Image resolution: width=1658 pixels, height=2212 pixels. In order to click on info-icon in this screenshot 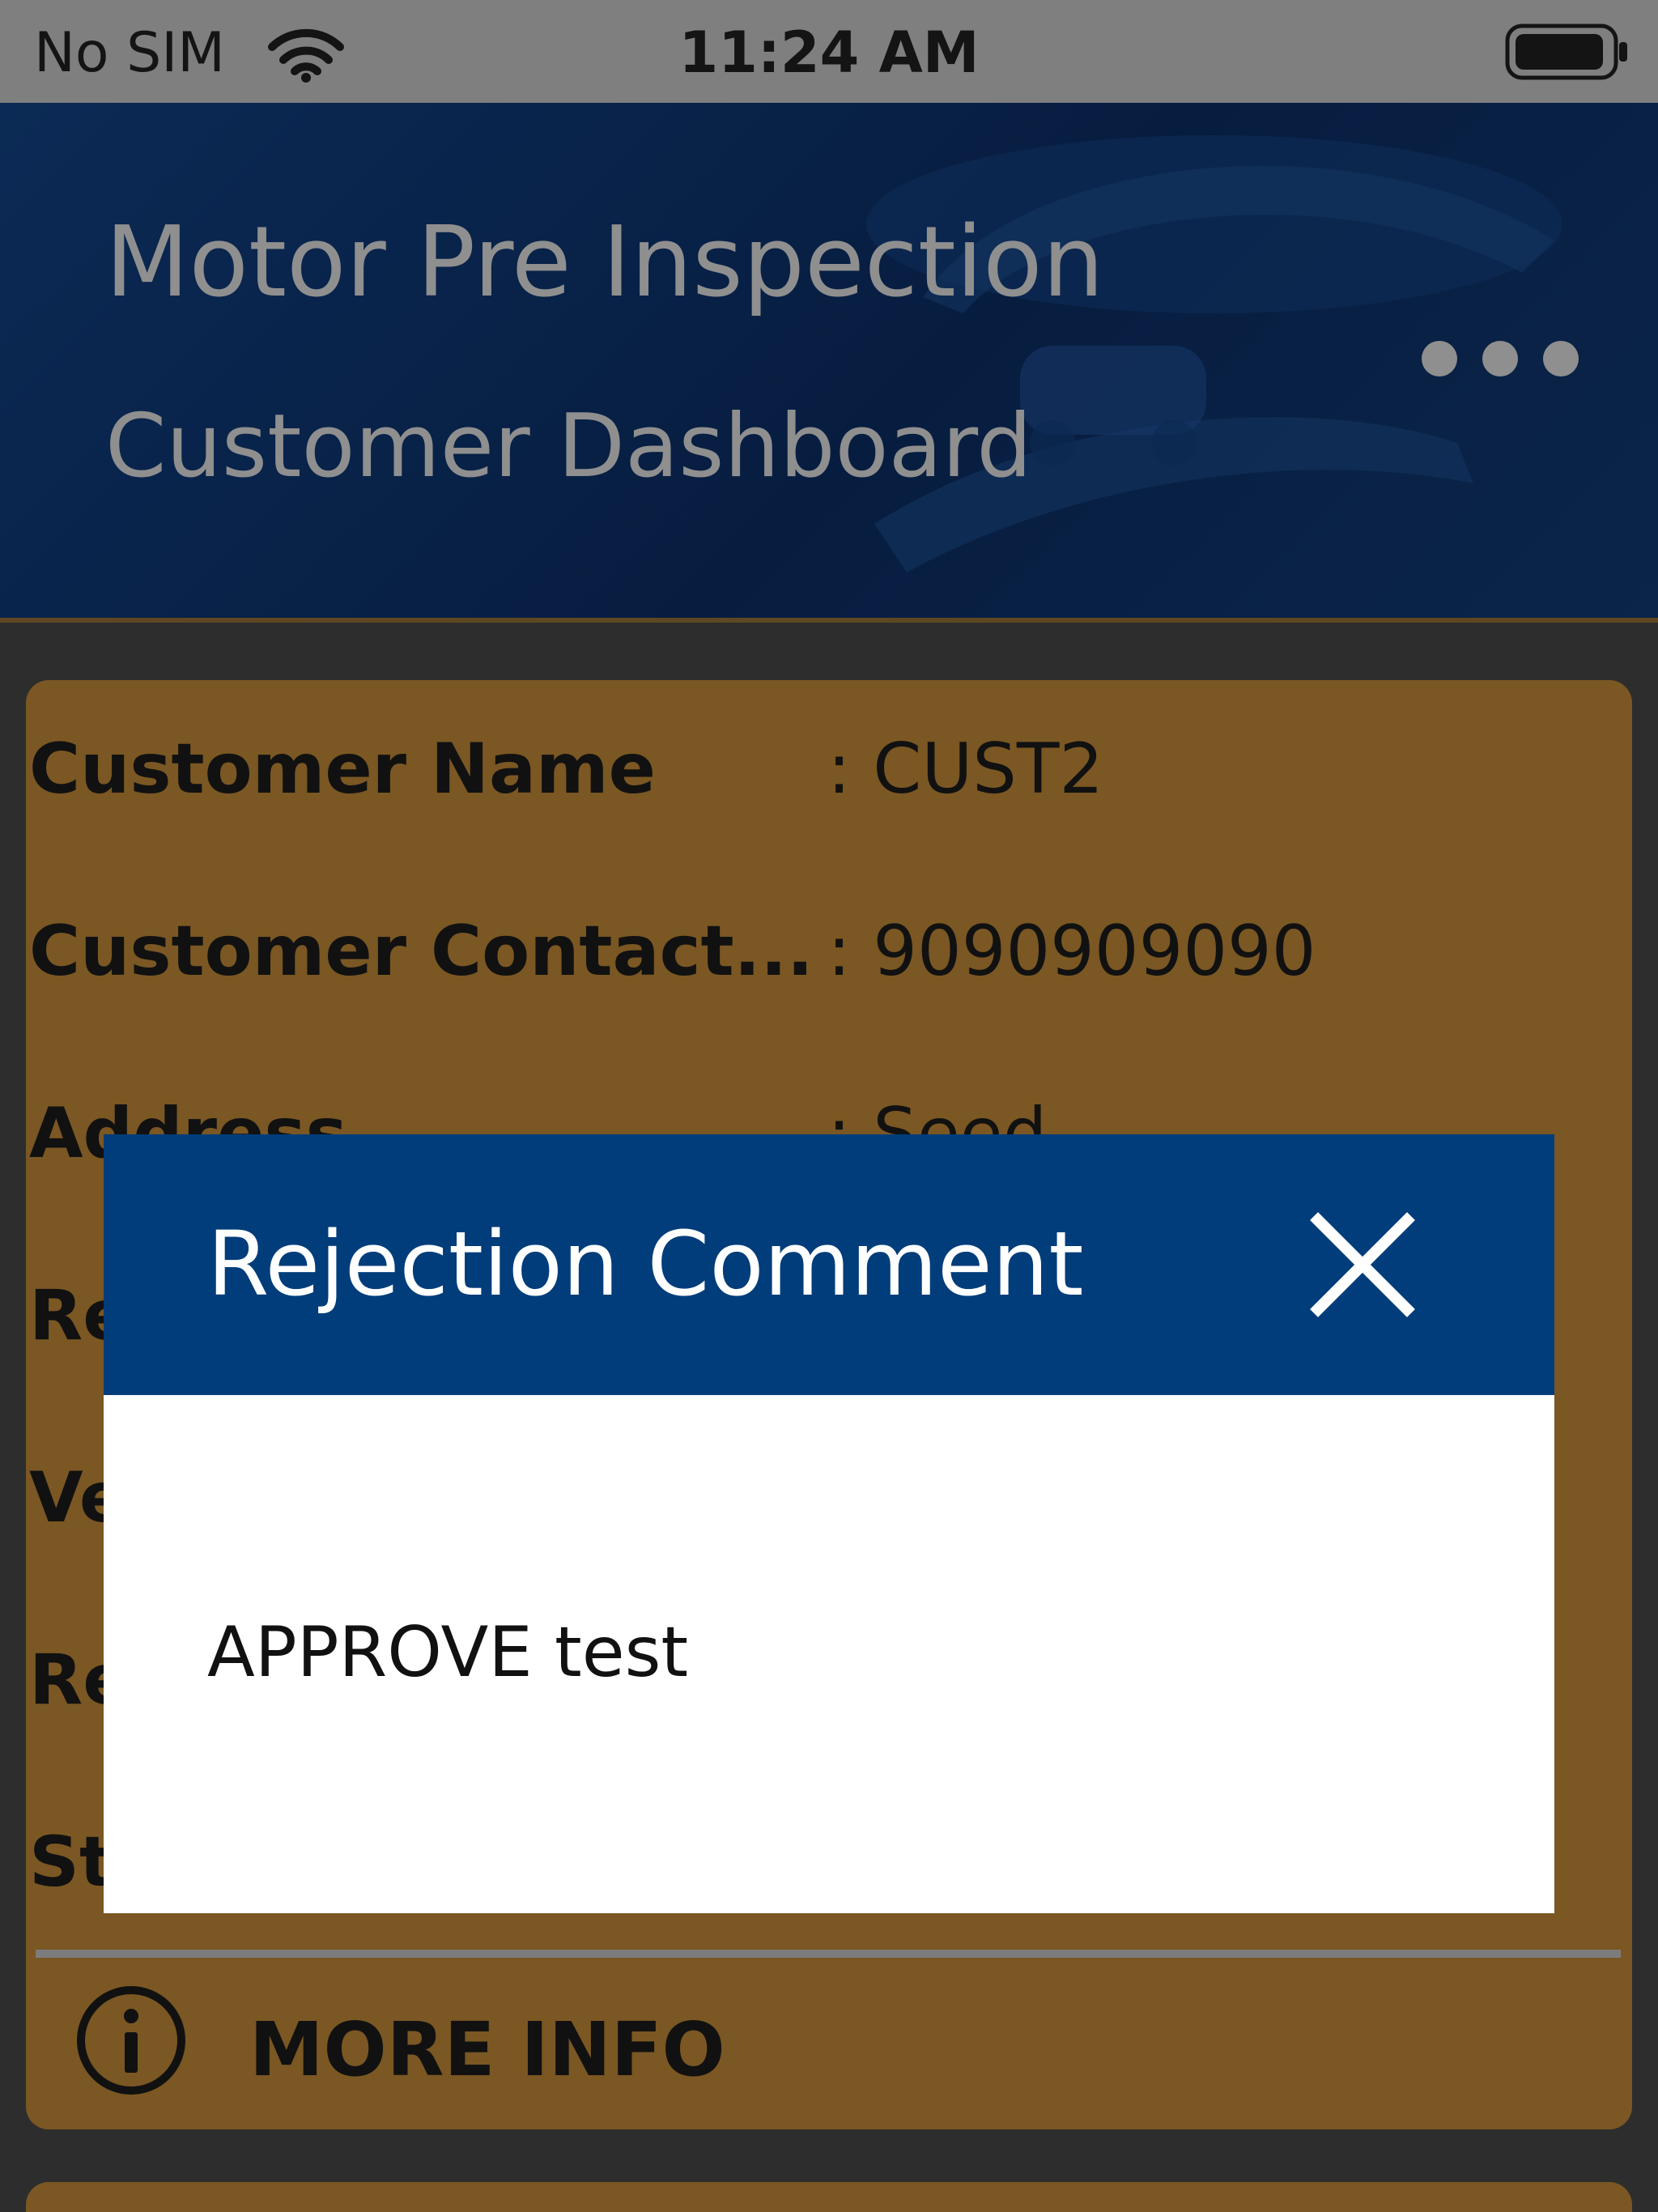, I will do `click(131, 2041)`.